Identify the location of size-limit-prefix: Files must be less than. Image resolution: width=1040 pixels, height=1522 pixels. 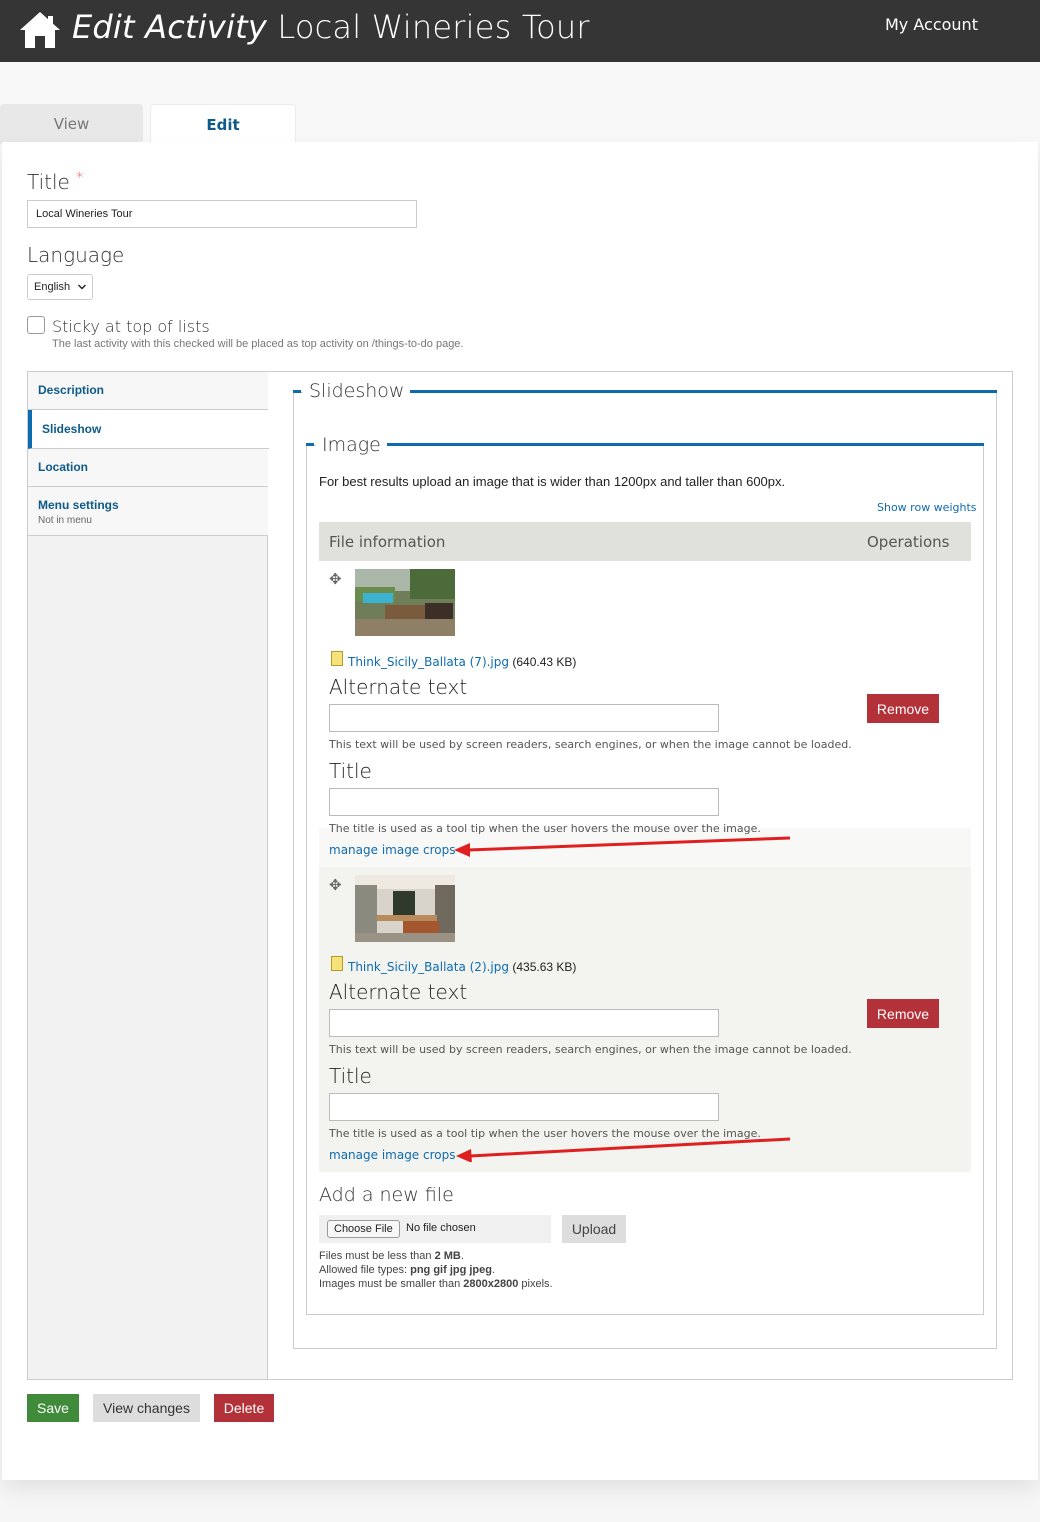
(377, 1256).